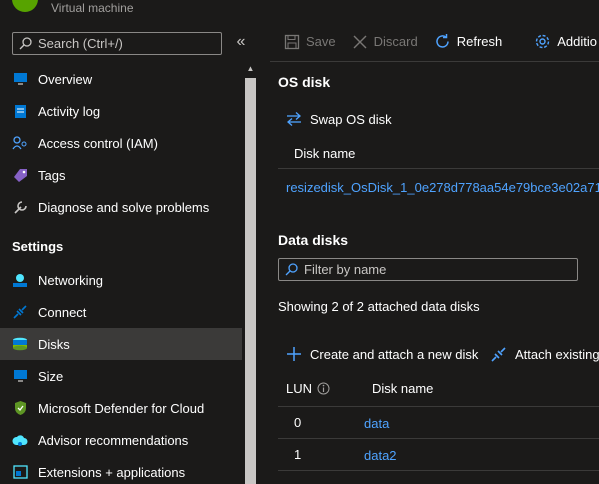 The image size is (599, 484). Describe the element at coordinates (20, 408) in the screenshot. I see `shield-icon` at that location.